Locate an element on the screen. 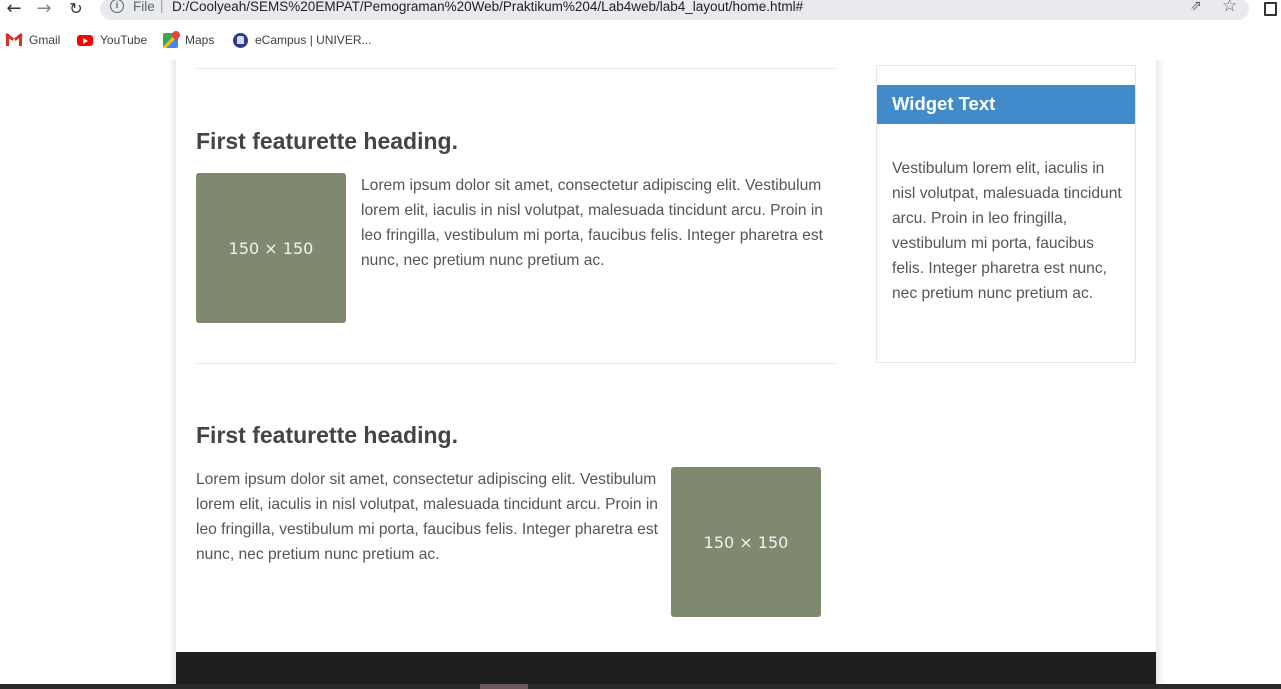  bookmark-star-icon: ☆ is located at coordinates (1229, 8).